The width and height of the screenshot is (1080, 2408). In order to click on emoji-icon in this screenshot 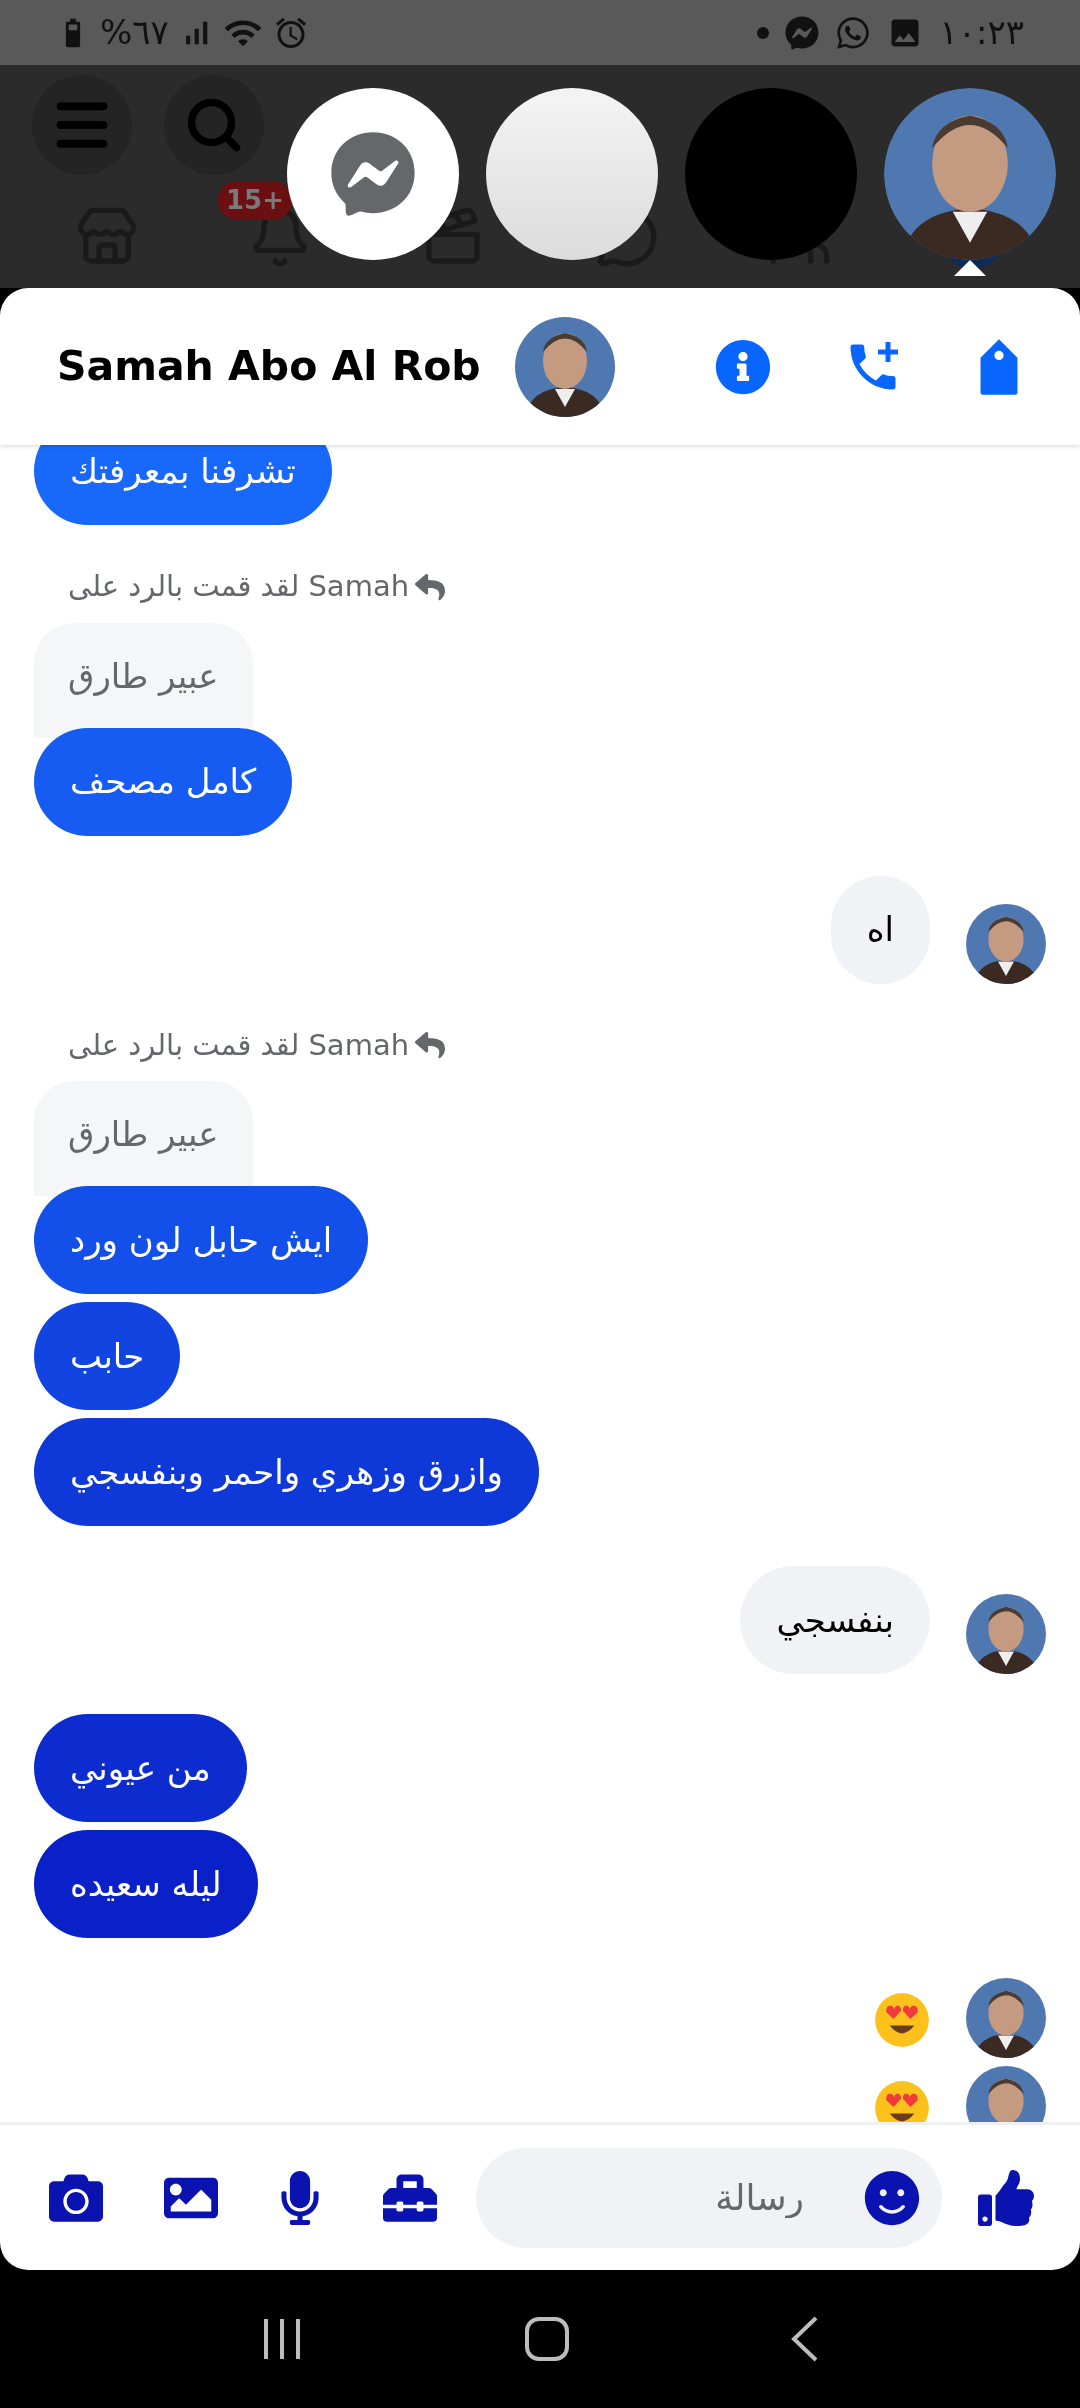, I will do `click(892, 2197)`.